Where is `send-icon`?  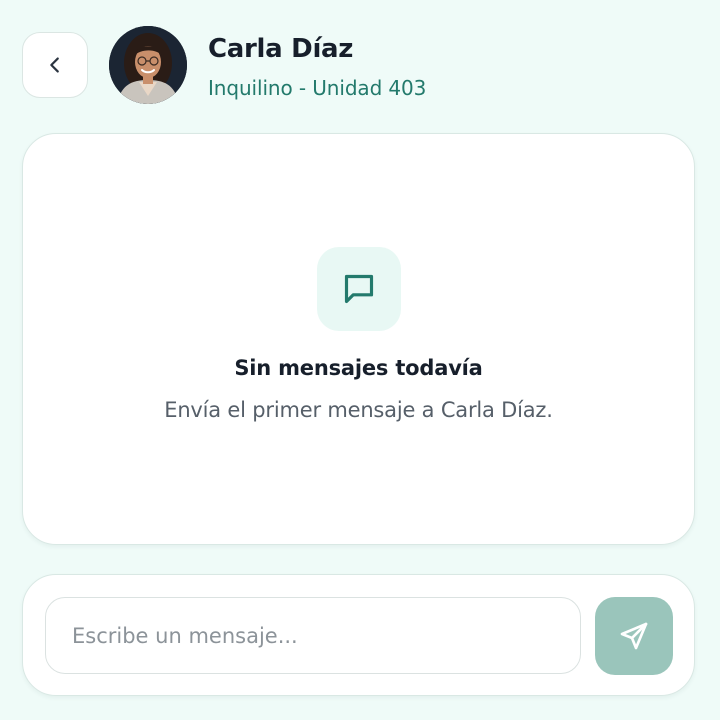
send-icon is located at coordinates (634, 636).